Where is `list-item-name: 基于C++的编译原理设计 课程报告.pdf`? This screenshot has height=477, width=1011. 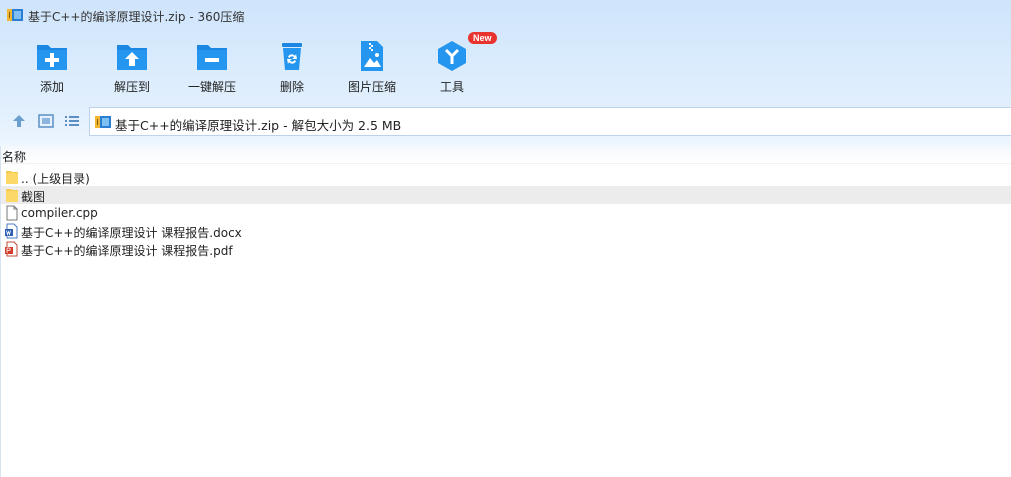
list-item-name: 基于C++的编译原理设计 课程报告.pdf is located at coordinates (127, 251).